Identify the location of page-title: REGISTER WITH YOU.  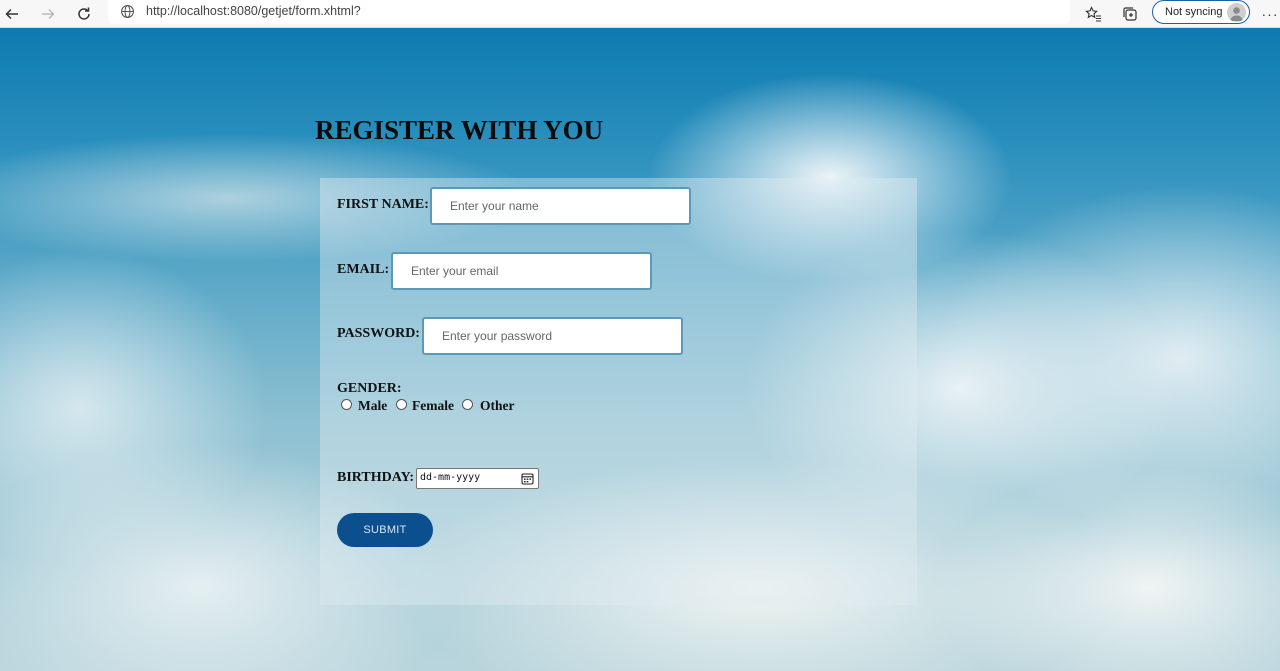
(459, 130).